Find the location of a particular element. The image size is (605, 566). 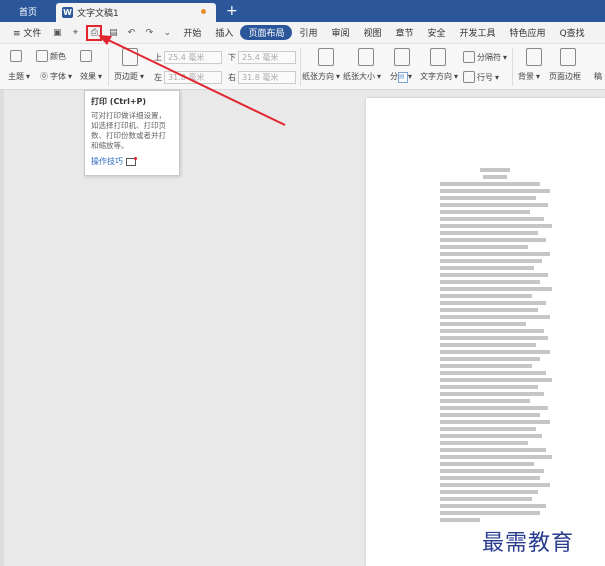

undo-icon: ↶ is located at coordinates (131, 33).